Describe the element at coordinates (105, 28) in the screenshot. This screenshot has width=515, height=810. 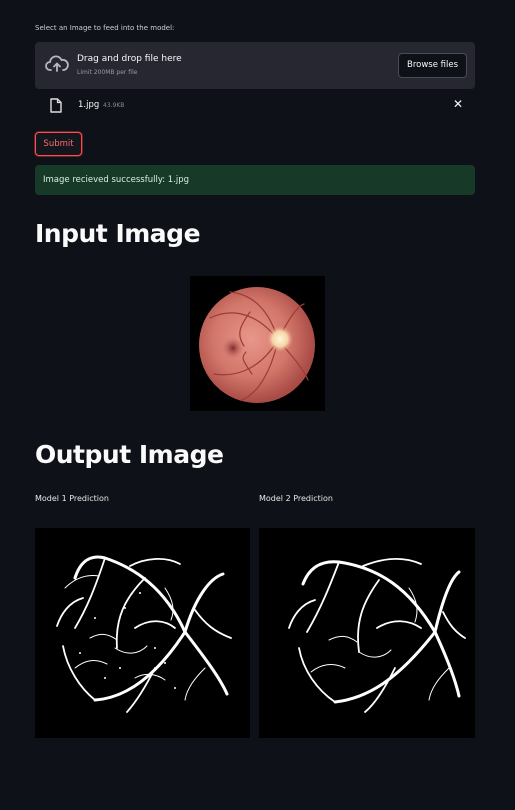
I see `uploader-label: Select an Image to feed into the model:` at that location.